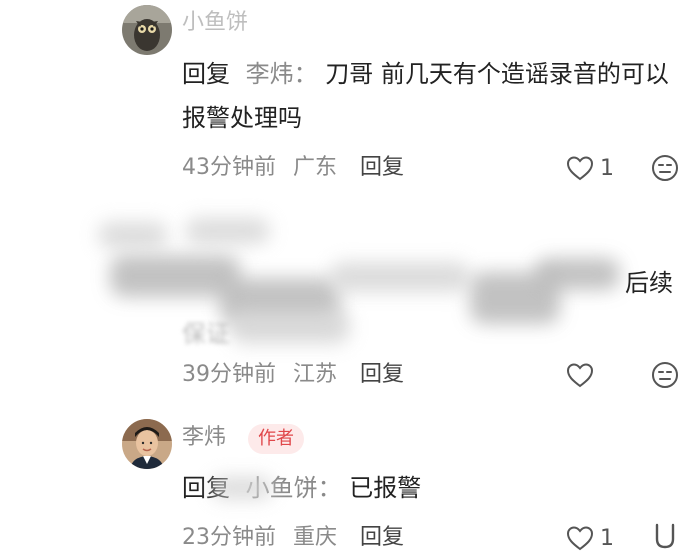  Describe the element at coordinates (215, 23) in the screenshot. I see `username: 小鱼饼` at that location.